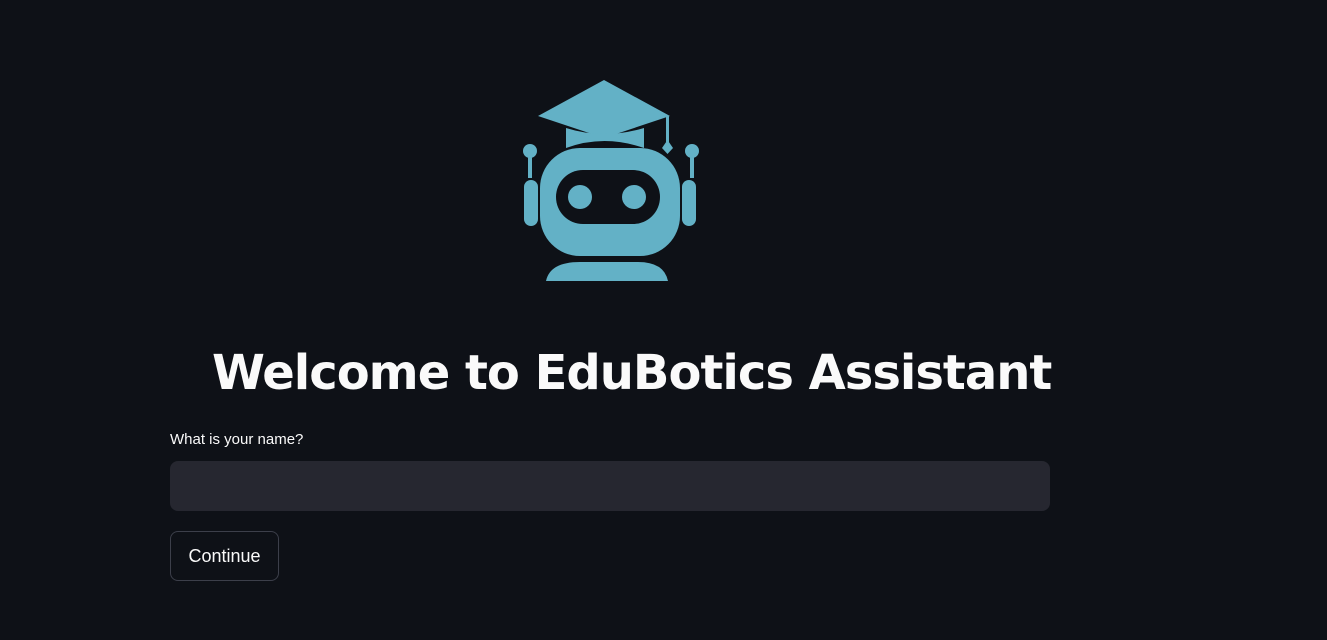 Image resolution: width=1327 pixels, height=640 pixels. Describe the element at coordinates (692, 151) in the screenshot. I see `right-antenna-tip-shape` at that location.